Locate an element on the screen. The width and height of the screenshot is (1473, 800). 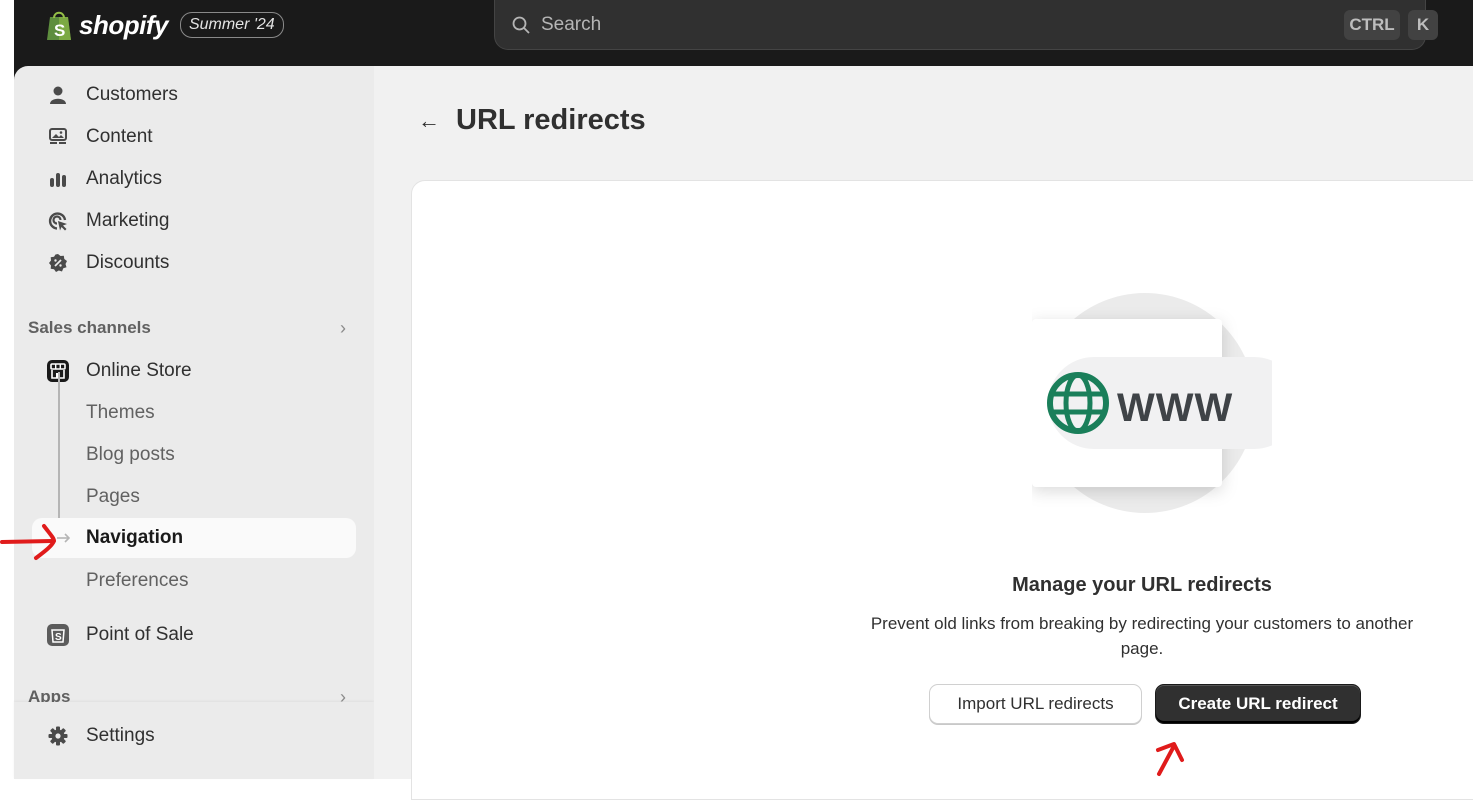
sidebar-subitem-navigation: Navigation is located at coordinates (194, 538).